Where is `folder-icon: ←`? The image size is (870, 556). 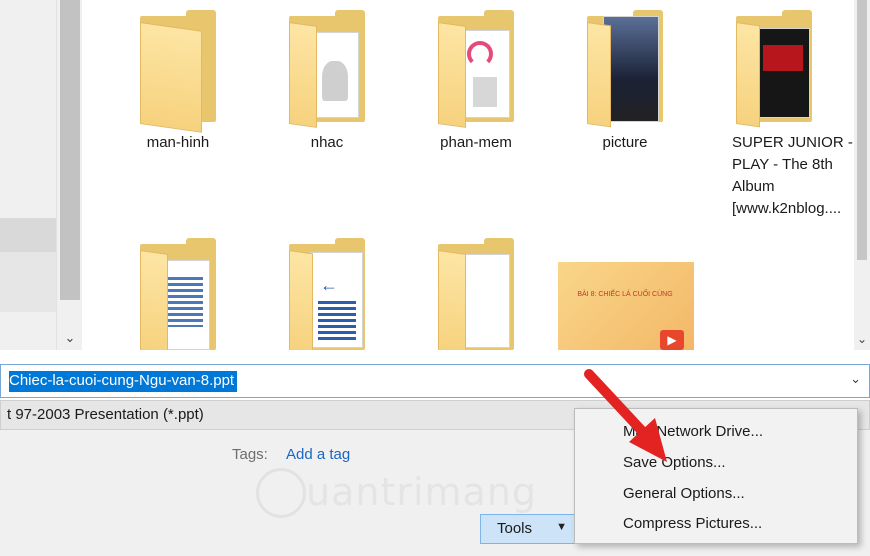 folder-icon: ← is located at coordinates (327, 292).